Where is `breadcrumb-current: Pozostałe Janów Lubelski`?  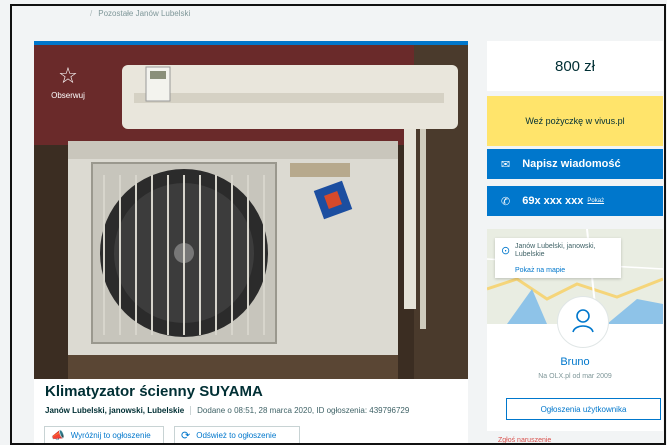 breadcrumb-current: Pozostałe Janów Lubelski is located at coordinates (144, 13).